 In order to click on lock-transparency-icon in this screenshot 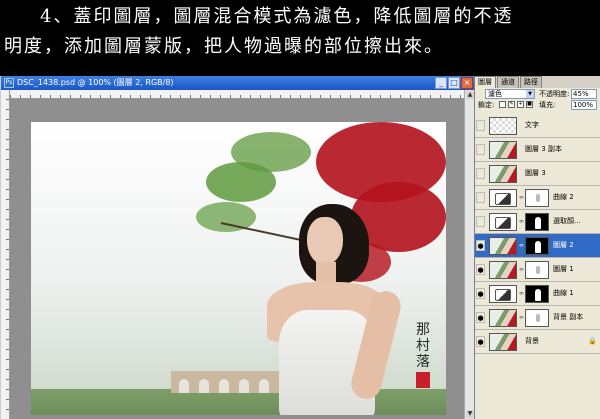, I will do `click(502, 104)`.